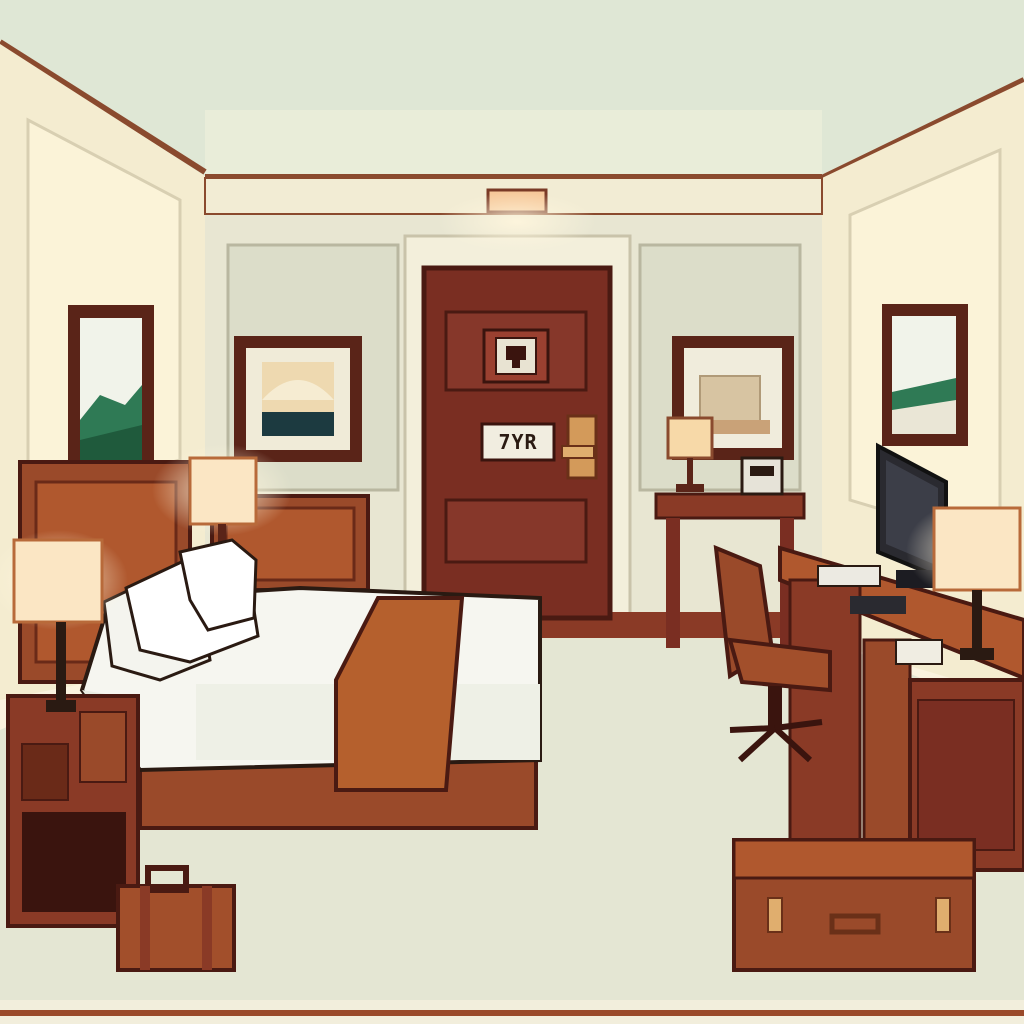 The height and width of the screenshot is (1024, 1024). Describe the element at coordinates (919, 652) in the screenshot. I see `desk-notepad` at that location.